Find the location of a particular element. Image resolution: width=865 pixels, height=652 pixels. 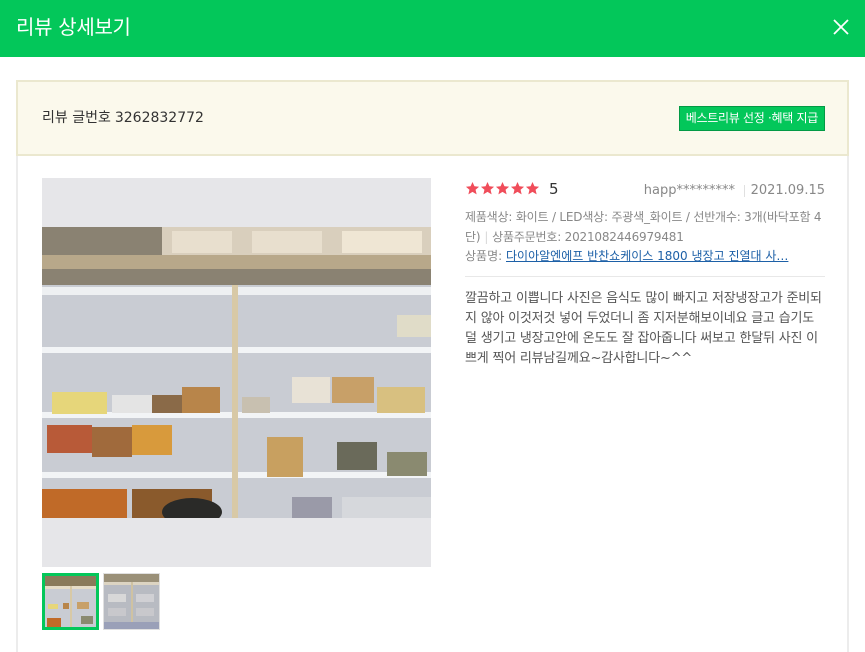

rating-row: 5 happ********* 2021.09.15 is located at coordinates (645, 190).